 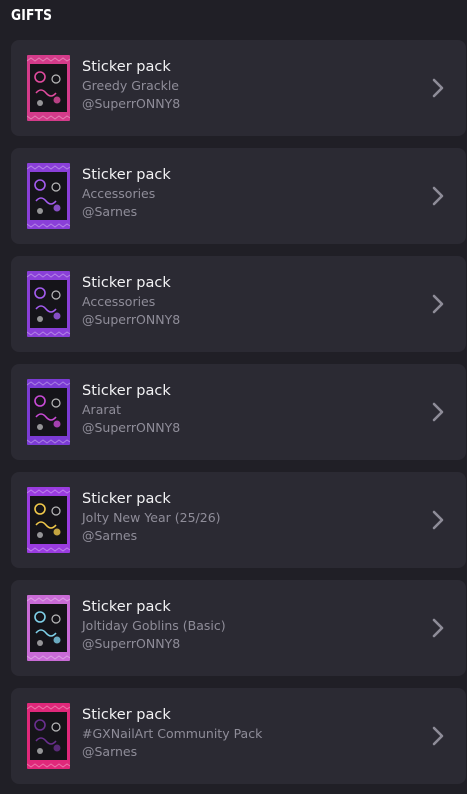 What do you see at coordinates (48, 412) in the screenshot?
I see `sticker-pack-ararat-icon` at bounding box center [48, 412].